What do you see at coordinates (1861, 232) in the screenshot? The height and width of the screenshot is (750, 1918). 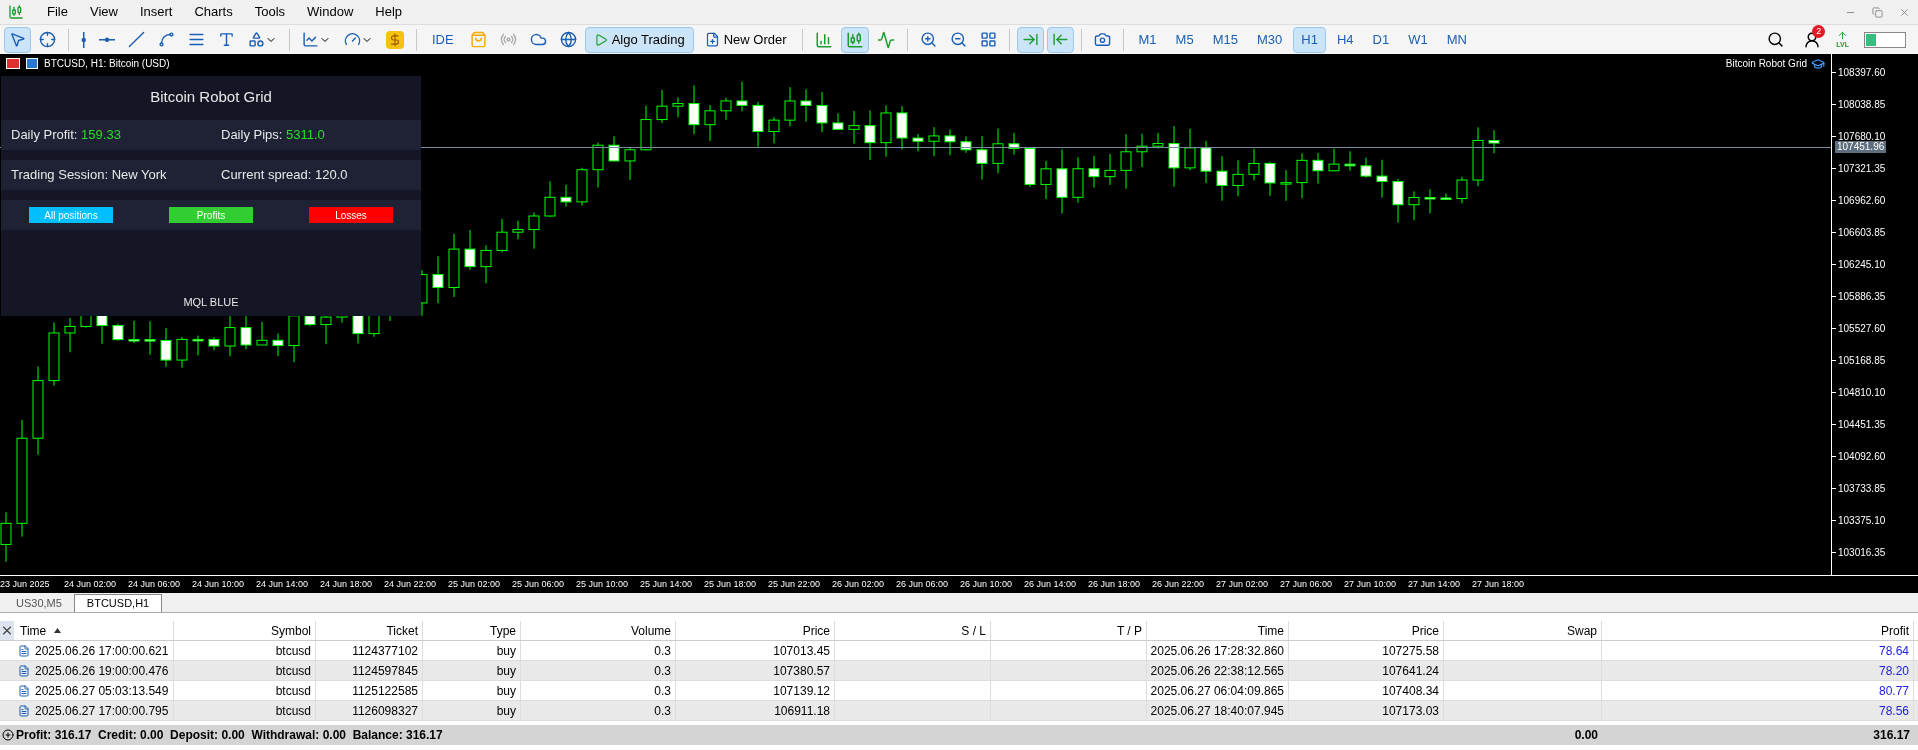 I see `price-tick-label: 106603.85` at bounding box center [1861, 232].